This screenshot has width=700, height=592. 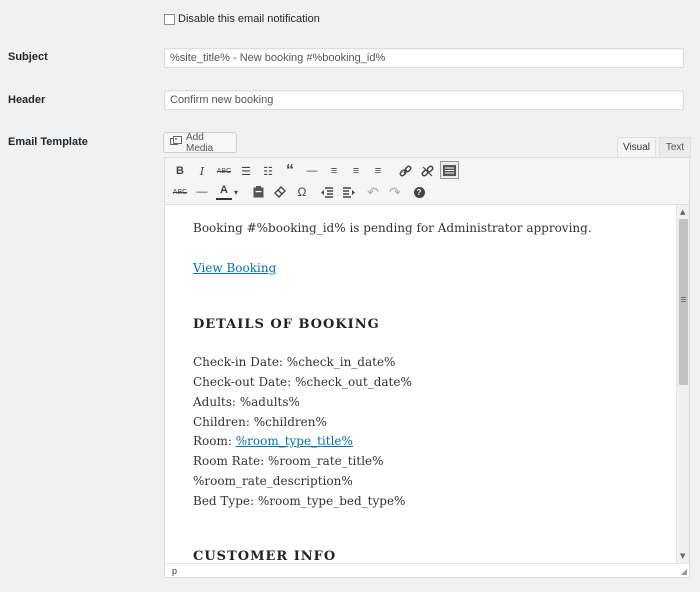 What do you see at coordinates (27, 100) in the screenshot?
I see `header-label: Header` at bounding box center [27, 100].